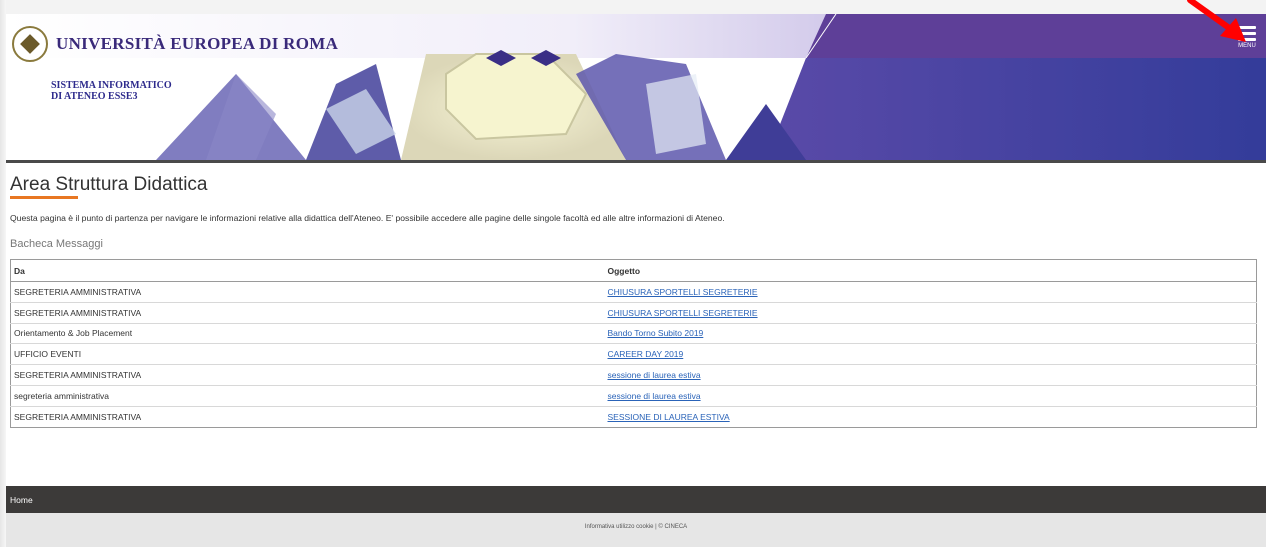 This screenshot has width=1266, height=547. I want to click on table-row: UFFICIO EVENTI CAREER DAY 2019, so click(633, 354).